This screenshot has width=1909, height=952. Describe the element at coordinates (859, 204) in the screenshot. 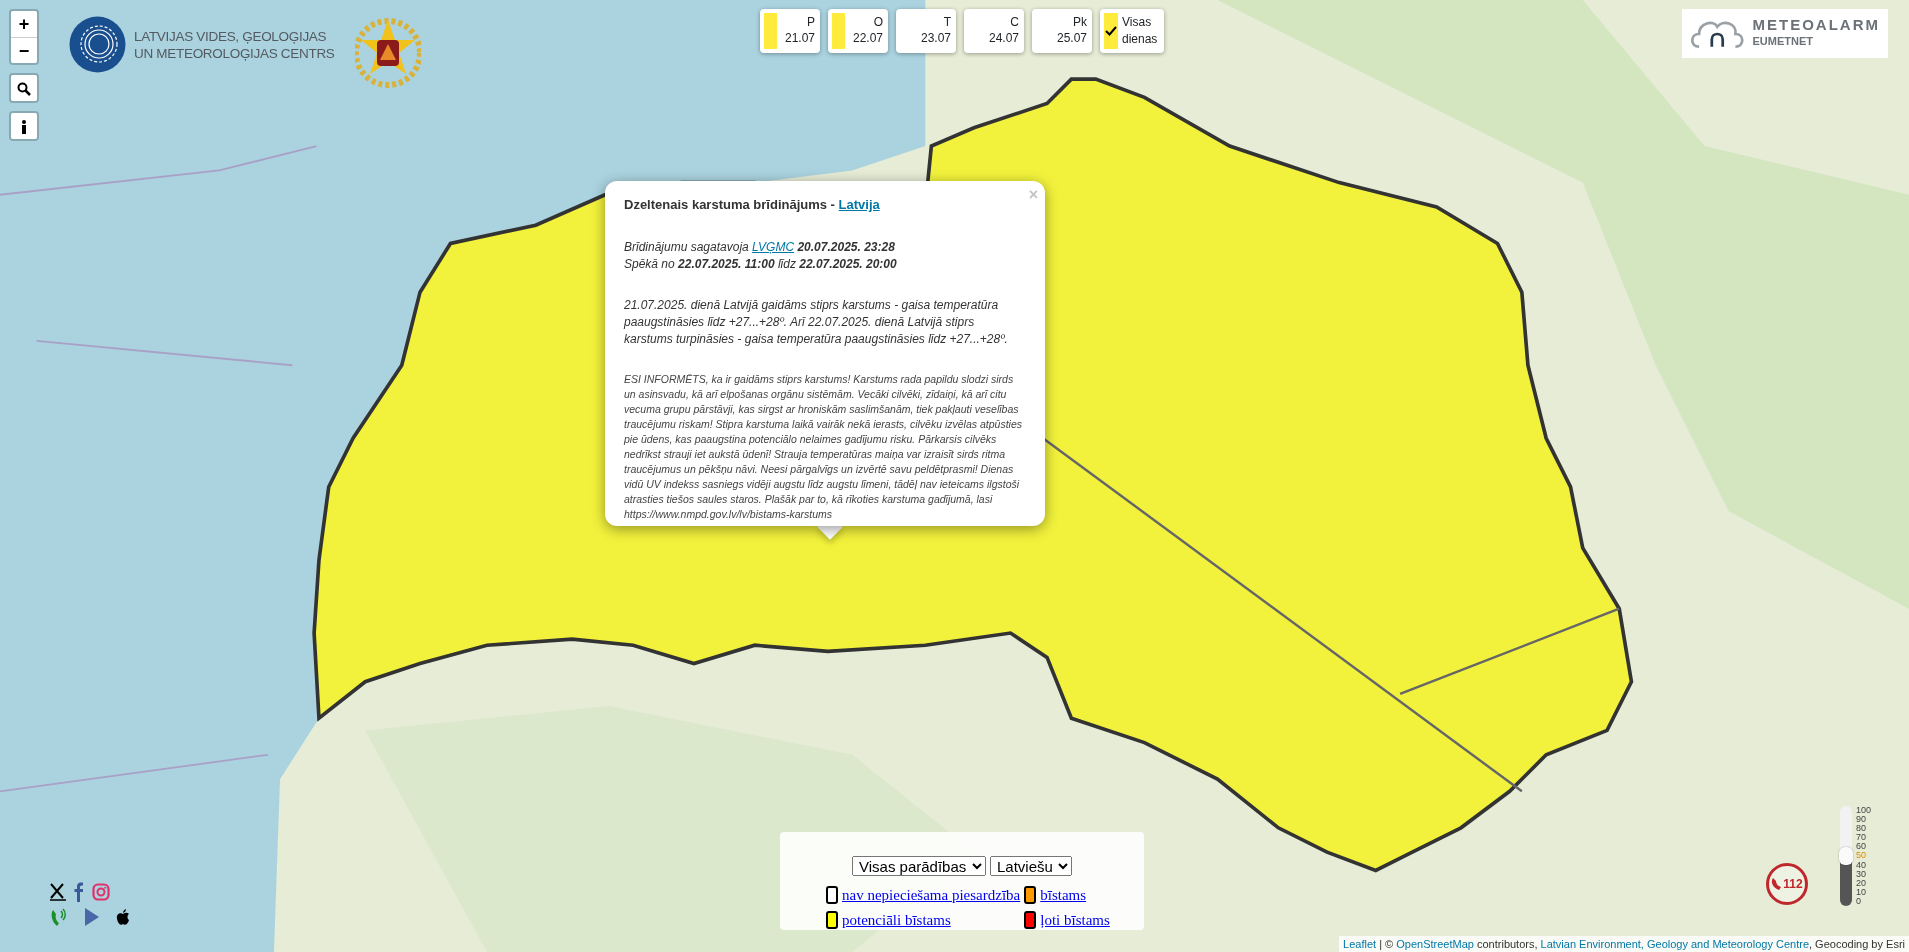

I see `link: Latvija` at that location.